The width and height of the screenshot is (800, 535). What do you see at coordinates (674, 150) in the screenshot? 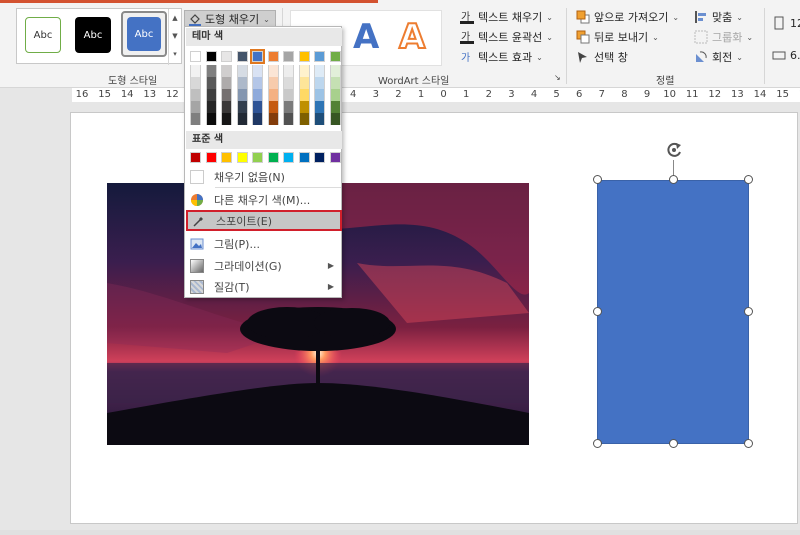
I see `rotate-handle-icon` at bounding box center [674, 150].